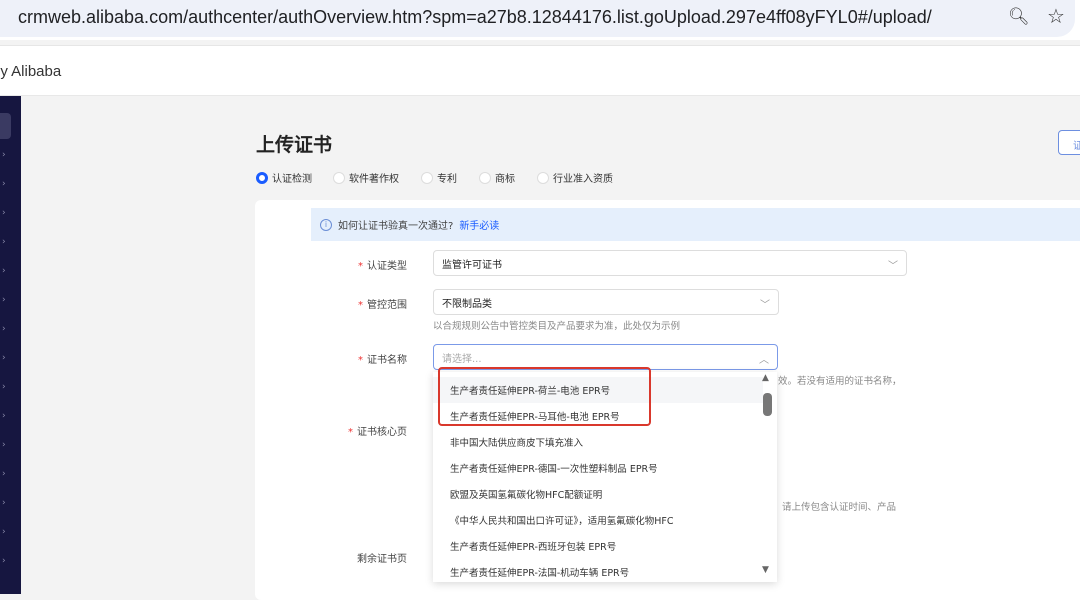  What do you see at coordinates (5, 126) in the screenshot?
I see `sidebar-item-active` at bounding box center [5, 126].